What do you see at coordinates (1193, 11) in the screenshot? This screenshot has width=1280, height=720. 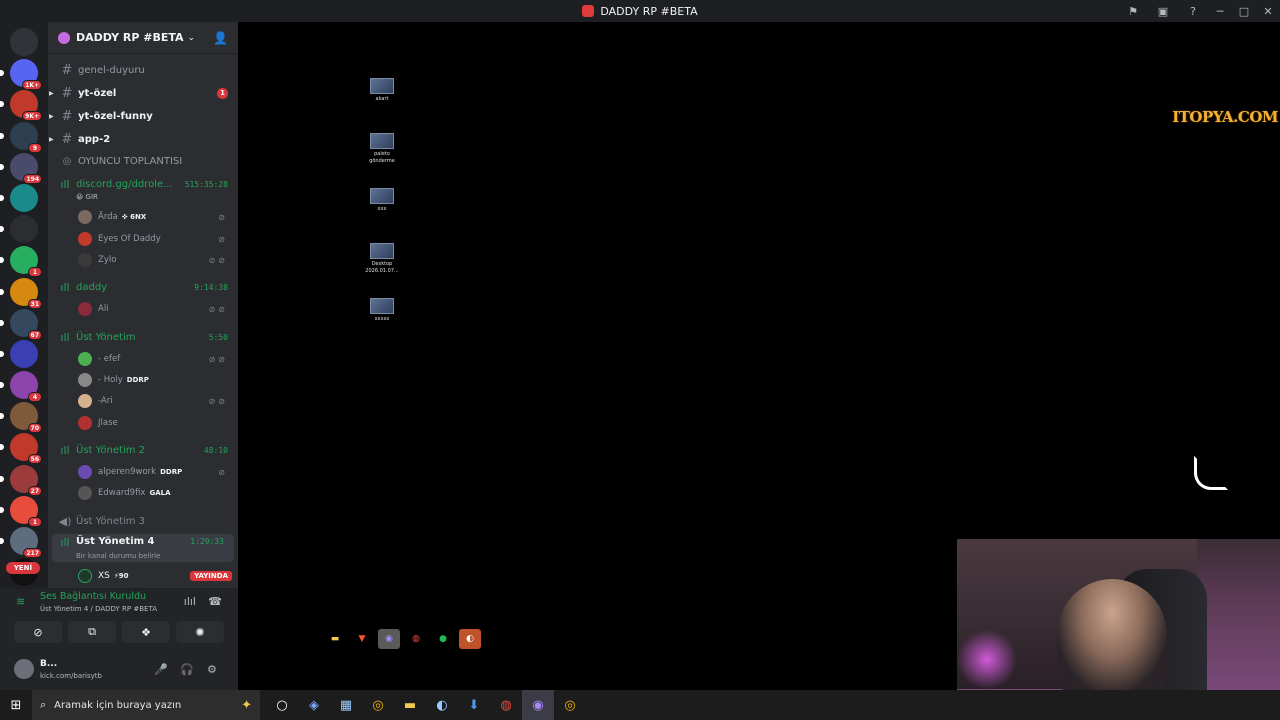 I see `help-icon: ?` at bounding box center [1193, 11].